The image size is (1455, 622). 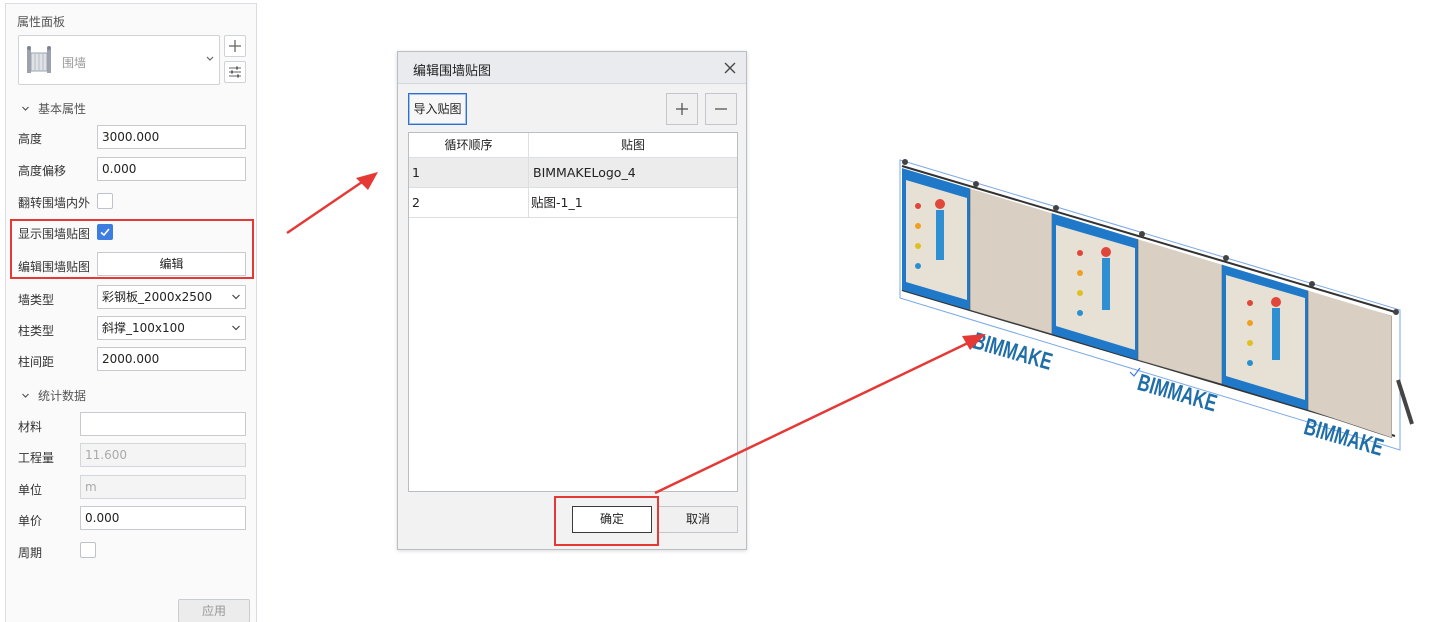 I want to click on unit-price-label: 单价, so click(x=30, y=521).